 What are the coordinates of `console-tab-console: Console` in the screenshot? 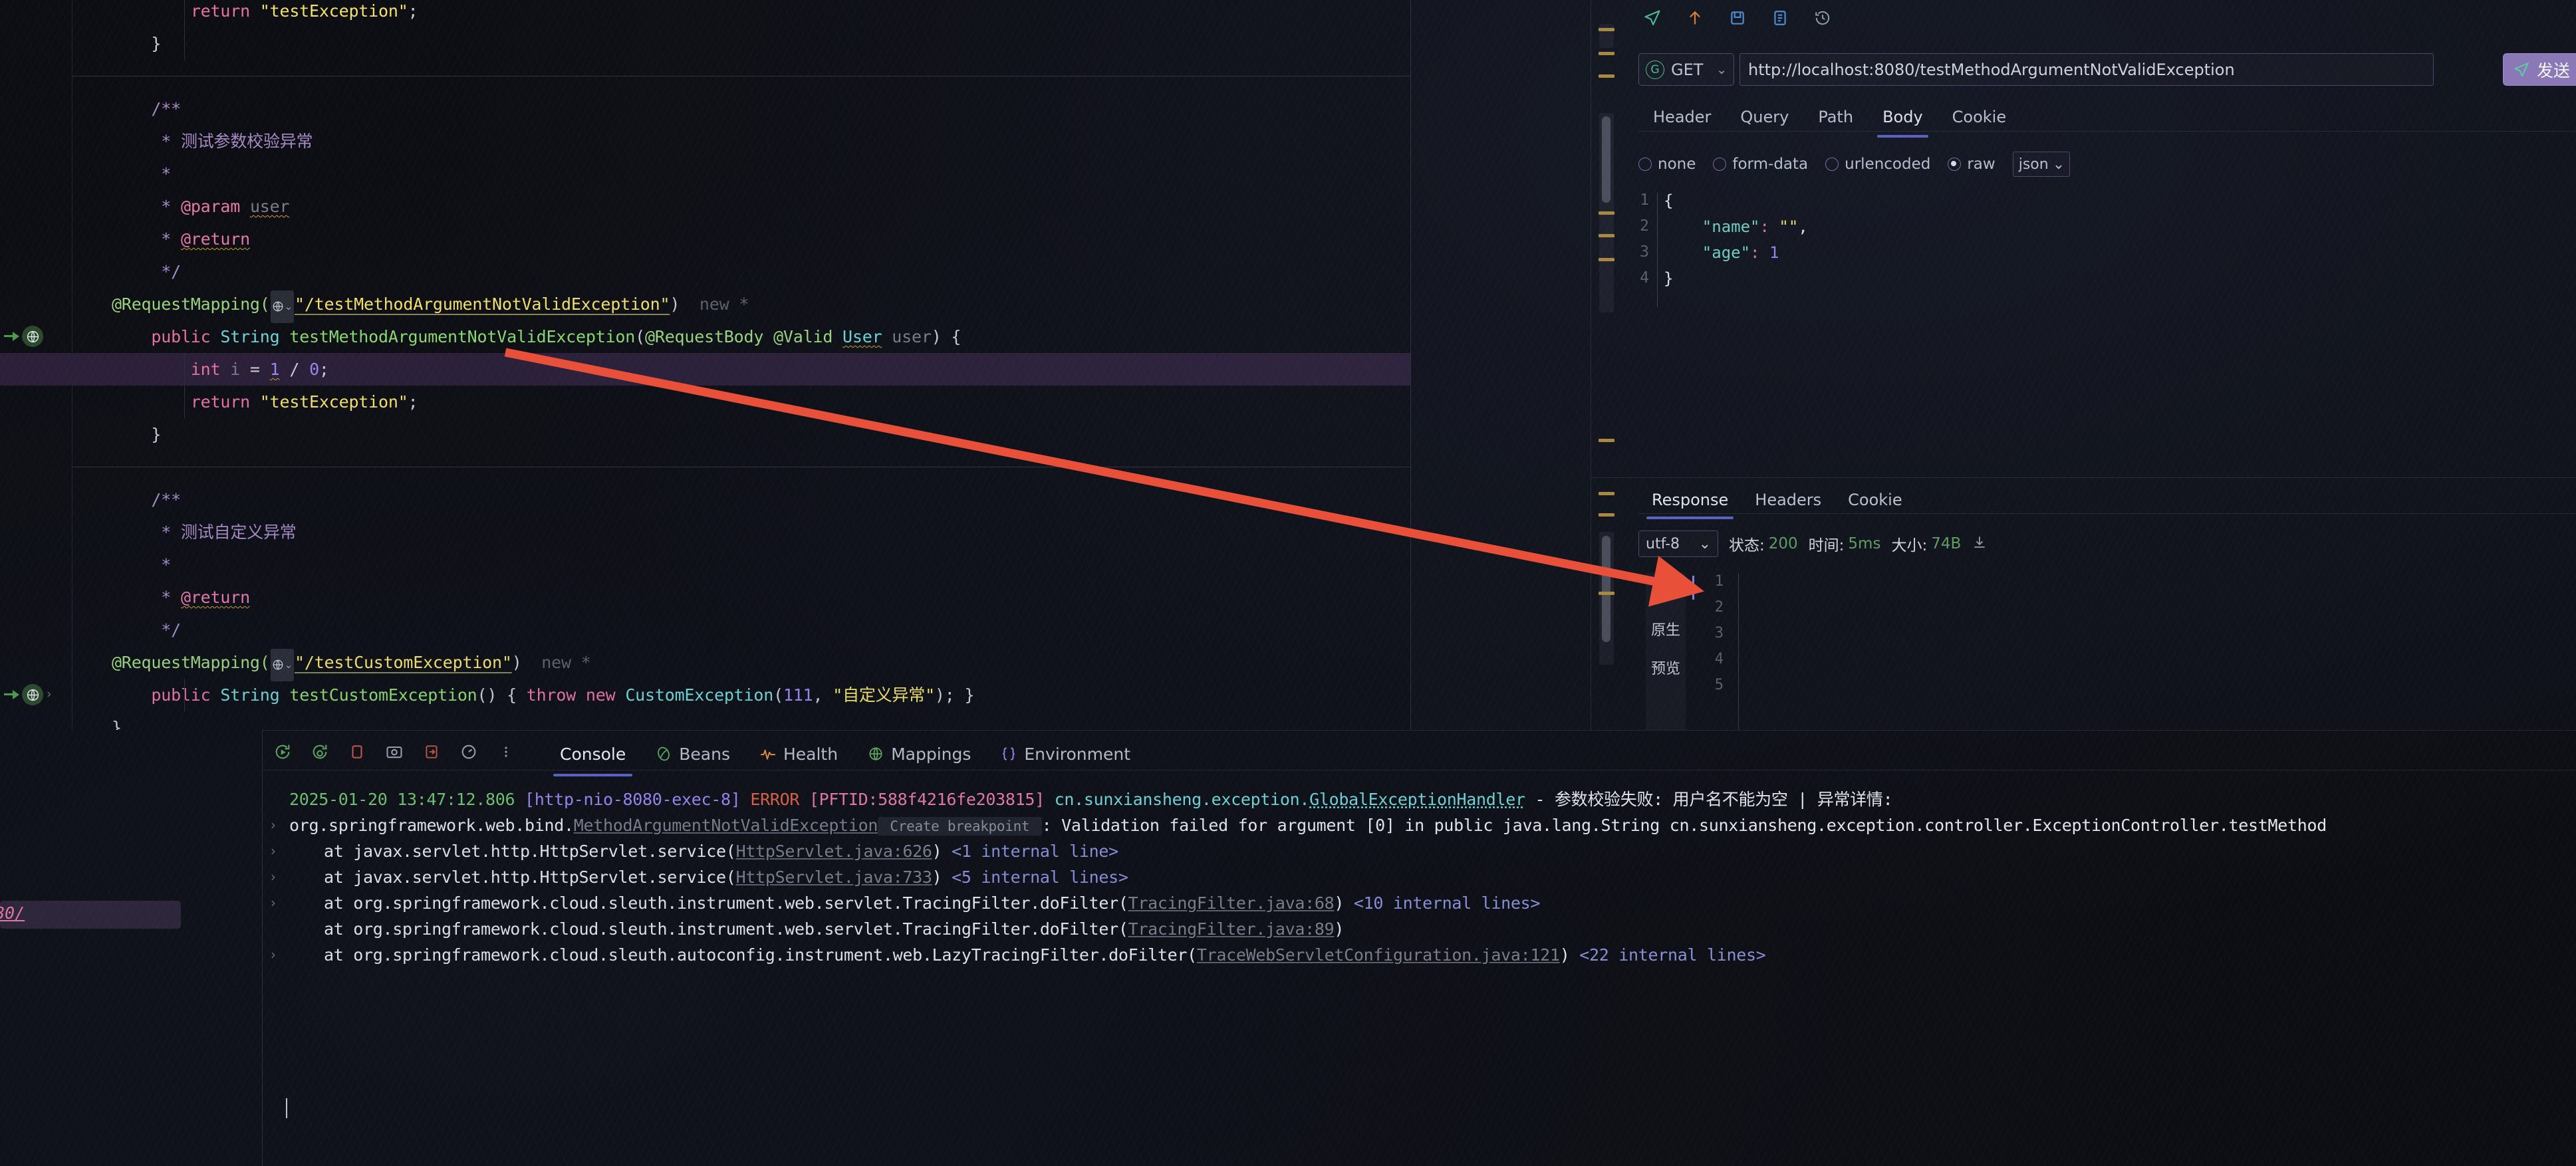 It's located at (592, 757).